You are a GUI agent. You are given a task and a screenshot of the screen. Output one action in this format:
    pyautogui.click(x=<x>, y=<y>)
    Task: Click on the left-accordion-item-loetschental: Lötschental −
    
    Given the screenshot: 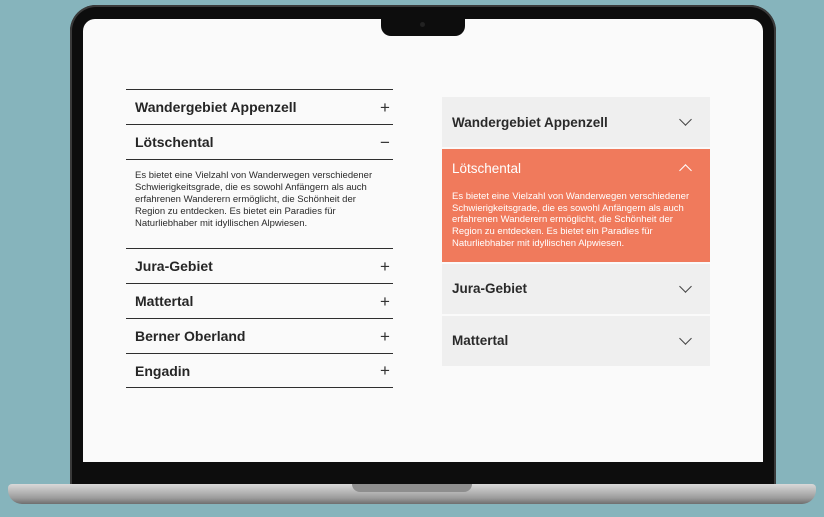 What is the action you would take?
    pyautogui.click(x=259, y=141)
    